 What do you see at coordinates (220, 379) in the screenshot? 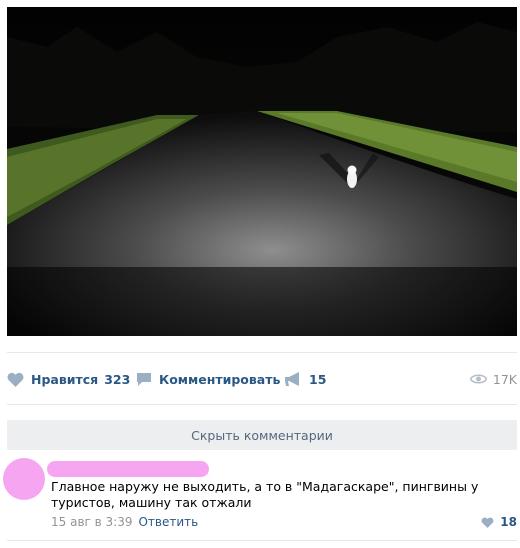
I see `comment-label: Комментировать` at bounding box center [220, 379].